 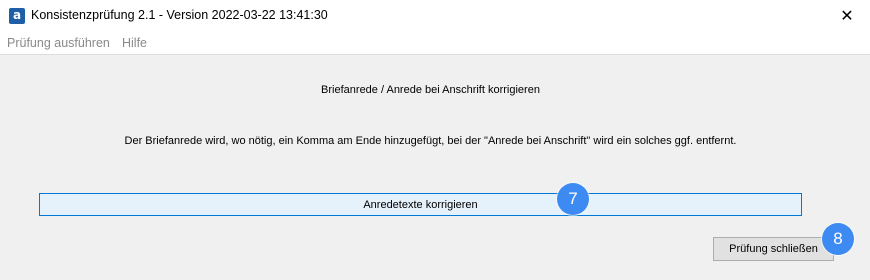 What do you see at coordinates (573, 199) in the screenshot?
I see `step-badge-7: 7` at bounding box center [573, 199].